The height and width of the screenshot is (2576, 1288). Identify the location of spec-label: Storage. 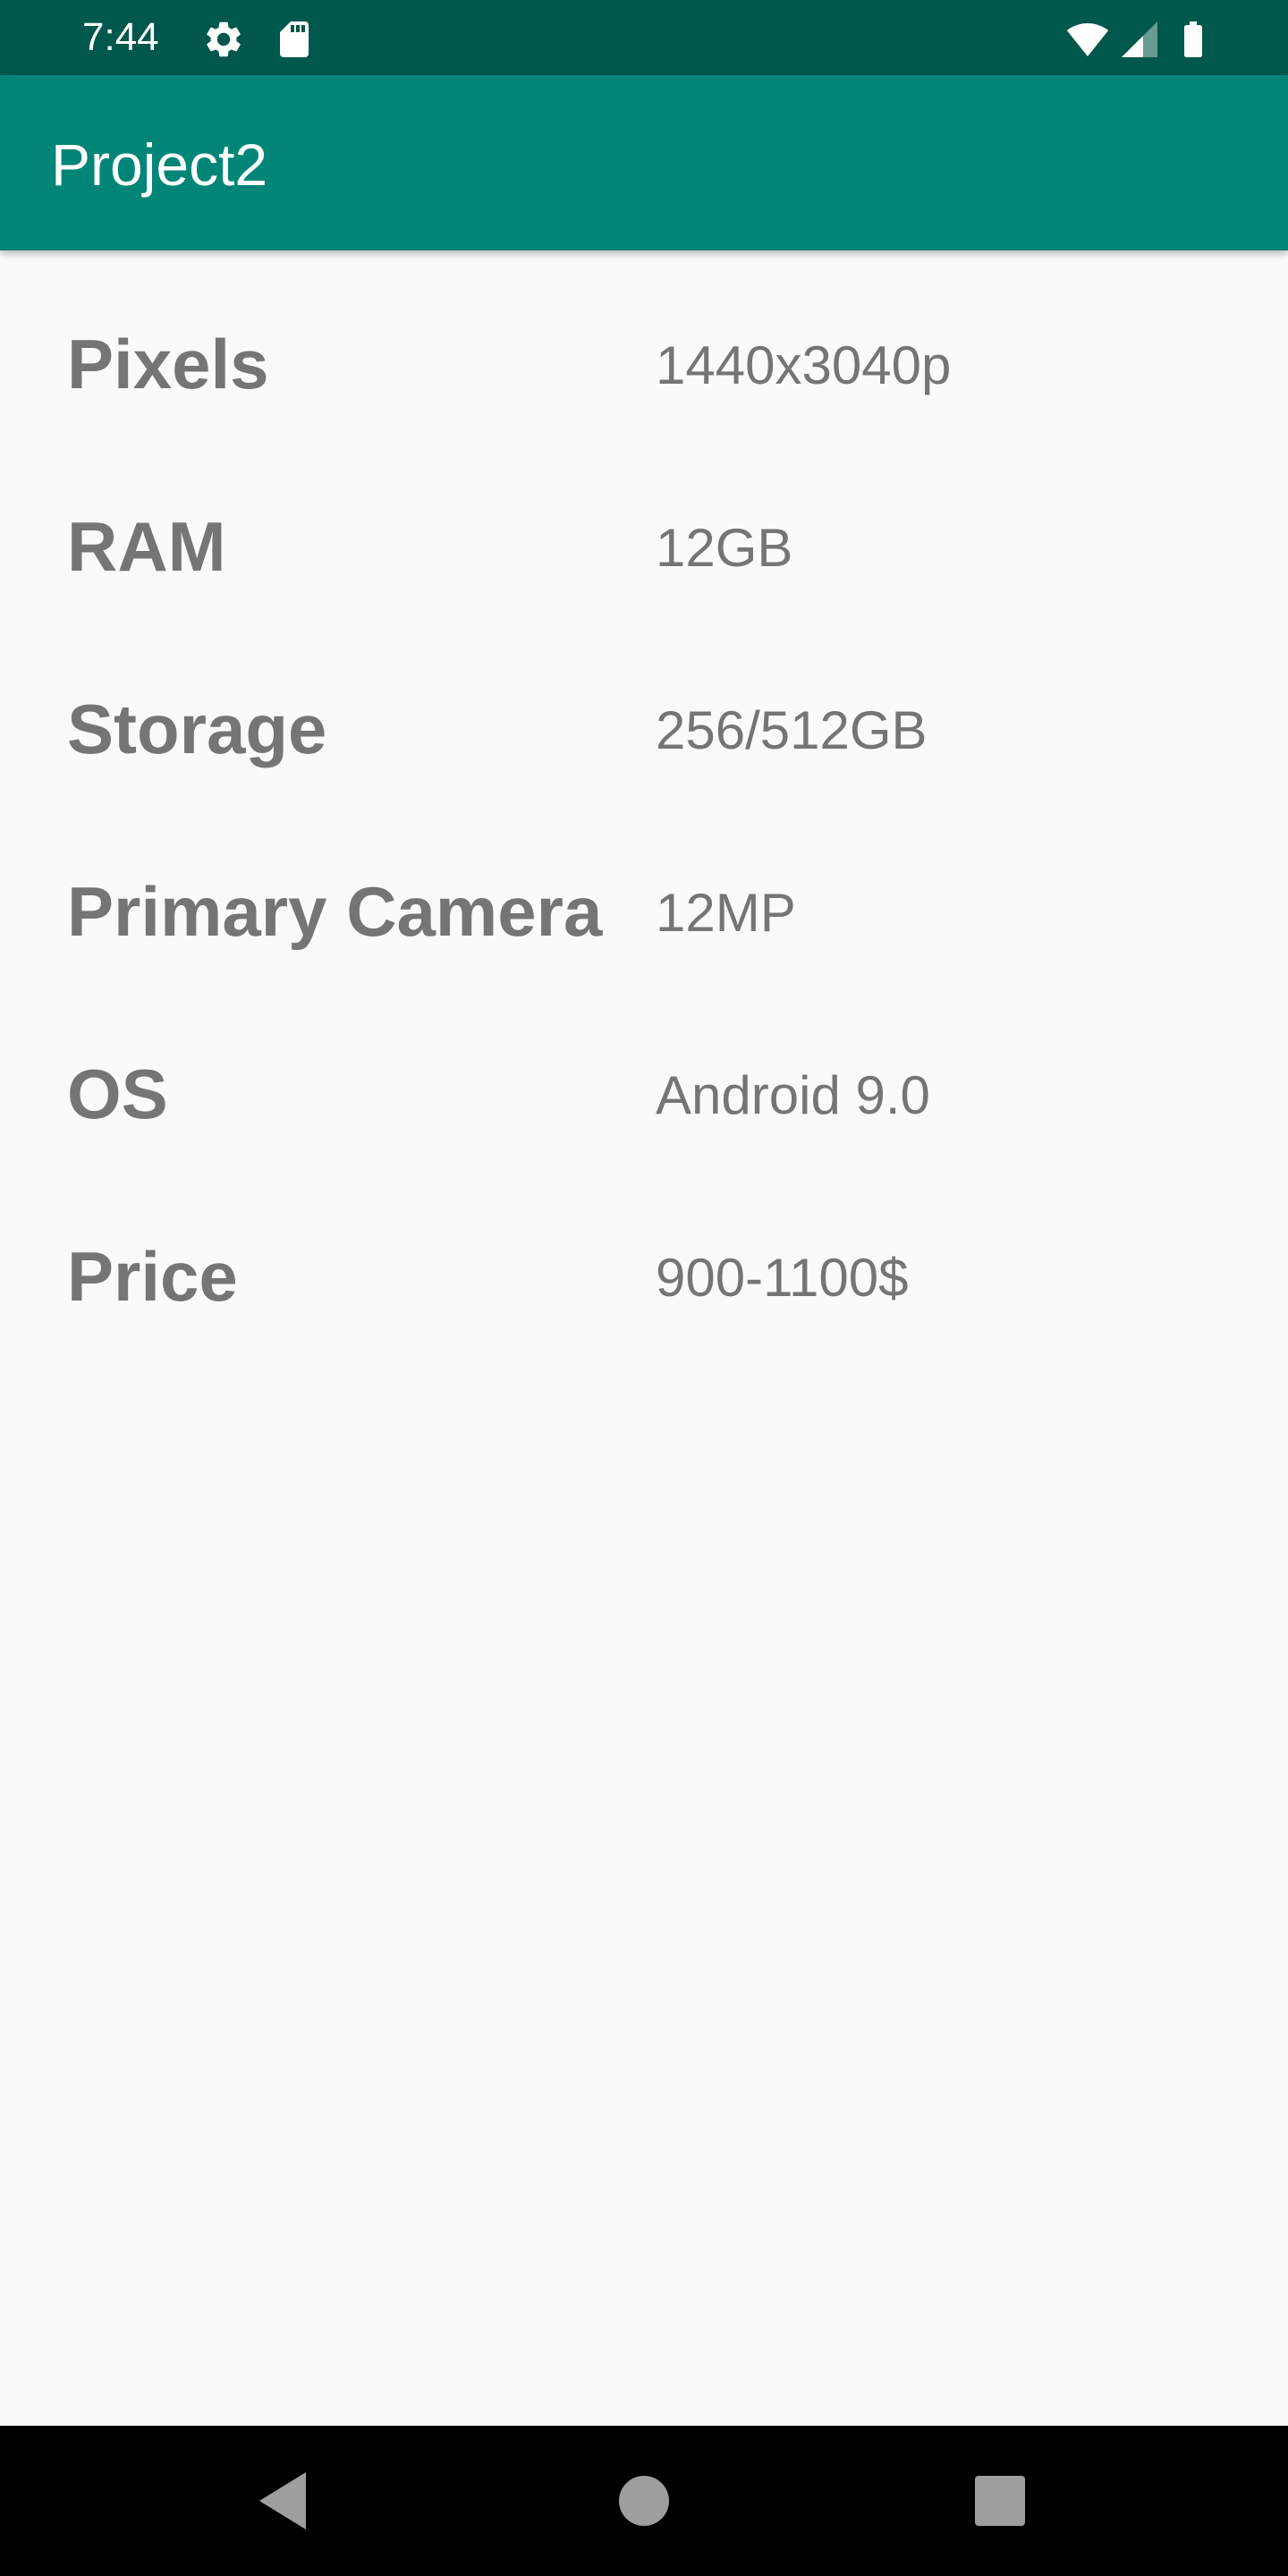
(197, 729).